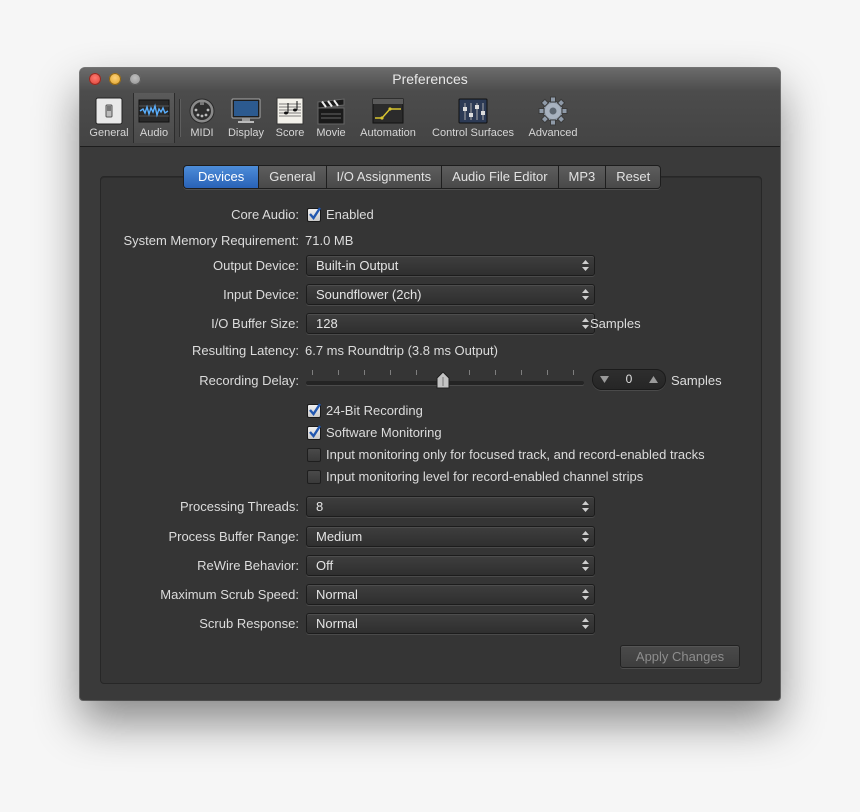 The height and width of the screenshot is (812, 860). What do you see at coordinates (249, 380) in the screenshot?
I see `recording-delay-label: Recording Delay:` at bounding box center [249, 380].